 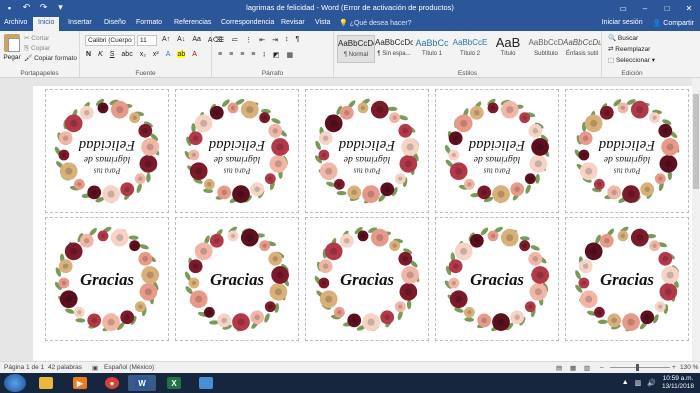 What do you see at coordinates (253, 55) in the screenshot?
I see `justify-icon: ≡` at bounding box center [253, 55].